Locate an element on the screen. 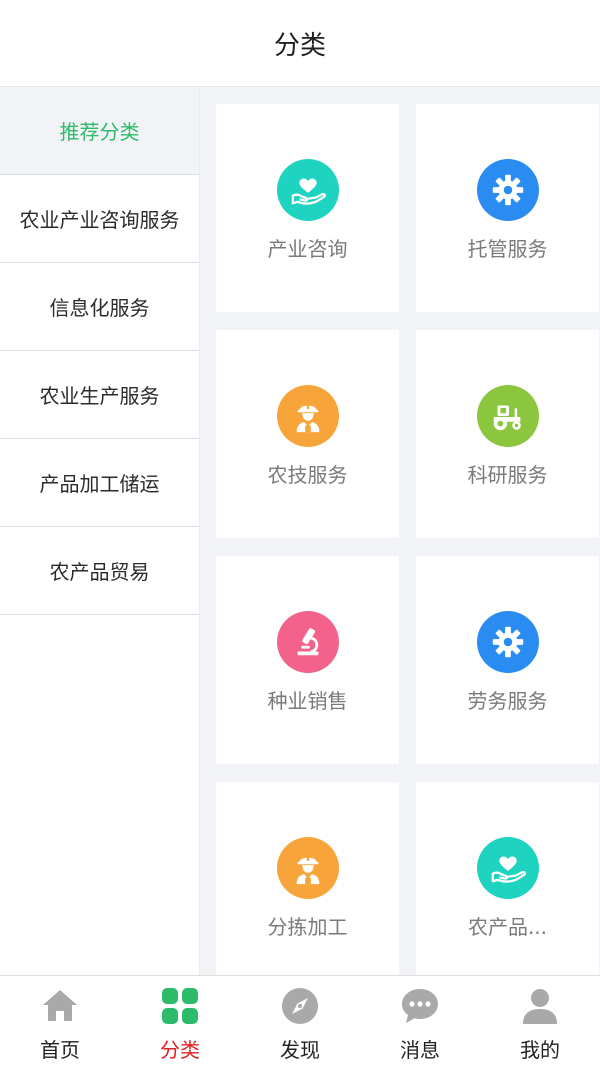 The width and height of the screenshot is (600, 1067). card-labor-service: 劳务服务 is located at coordinates (507, 660).